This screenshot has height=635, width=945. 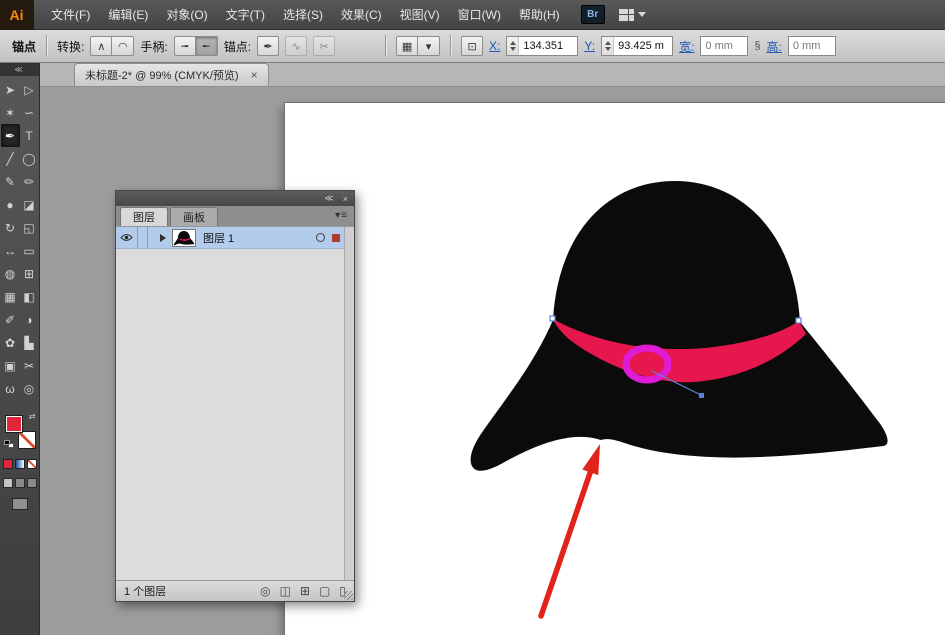 I want to click on convert-to-corner-button: ∧, so click(x=101, y=46).